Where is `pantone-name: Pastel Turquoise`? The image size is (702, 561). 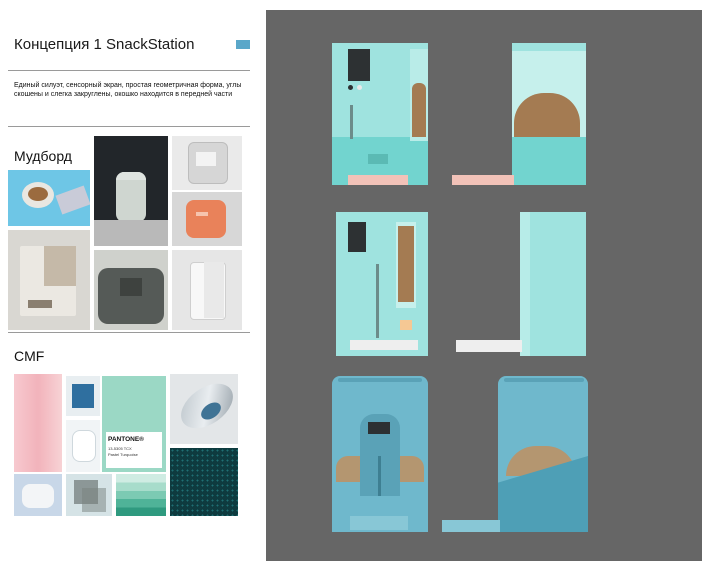
pantone-name: Pastel Turquoise is located at coordinates (123, 454).